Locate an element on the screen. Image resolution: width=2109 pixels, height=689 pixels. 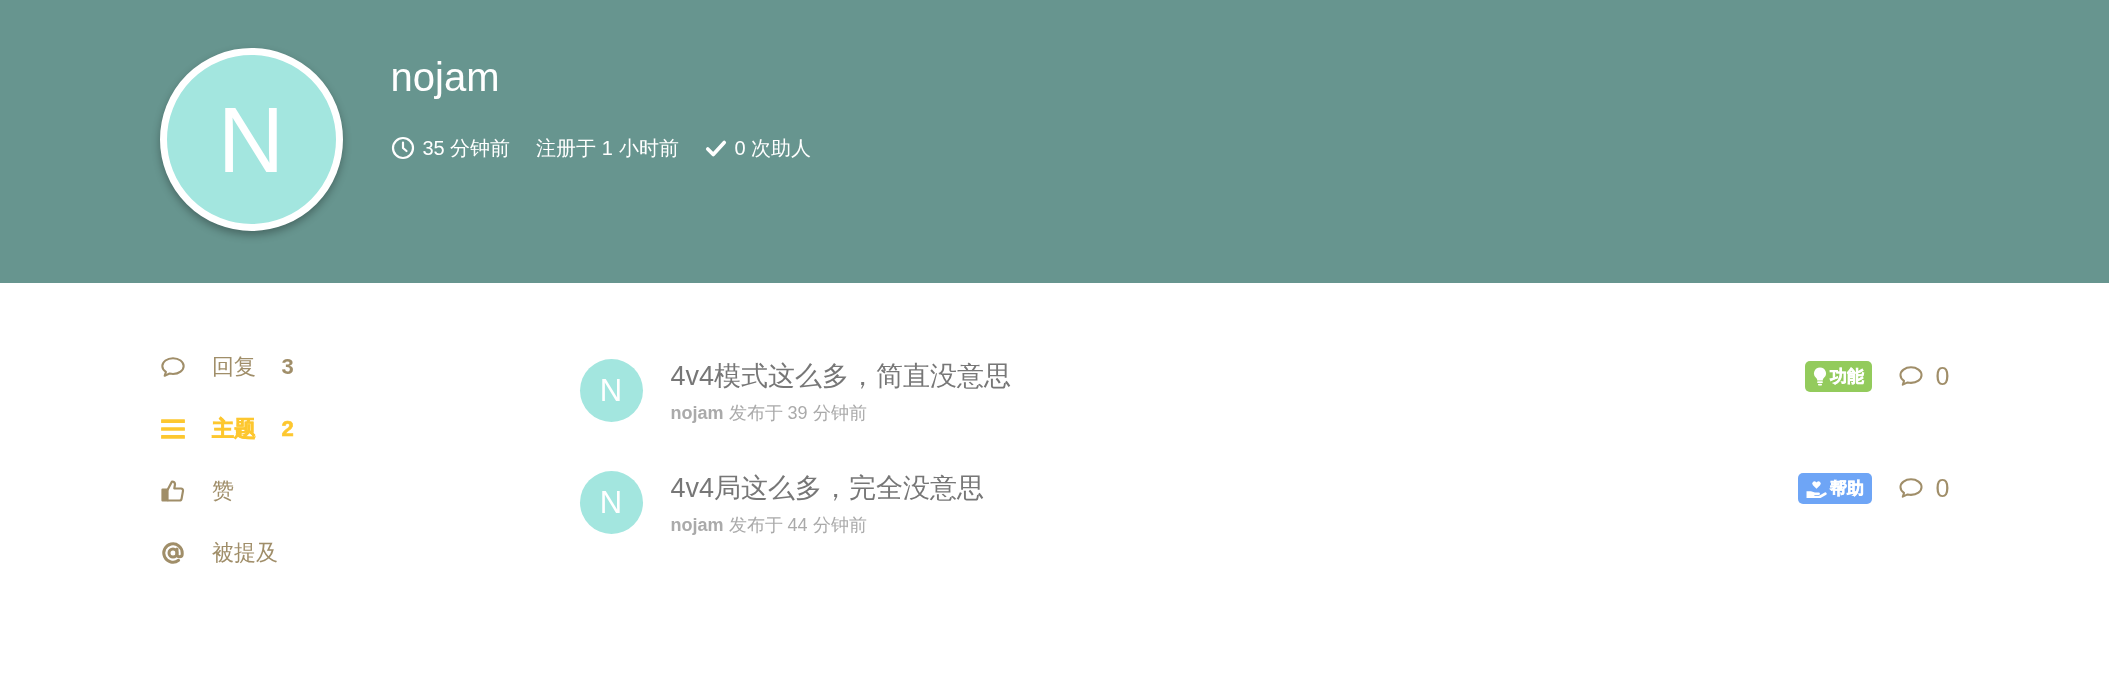
clock-icon is located at coordinates (402, 148).